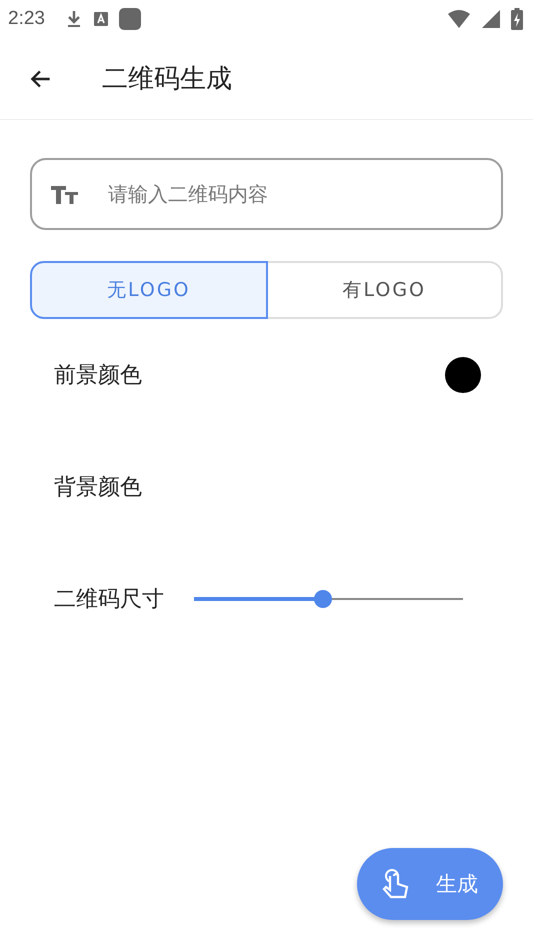  What do you see at coordinates (385, 290) in the screenshot?
I see `logo-option-tab: 有LOGO` at bounding box center [385, 290].